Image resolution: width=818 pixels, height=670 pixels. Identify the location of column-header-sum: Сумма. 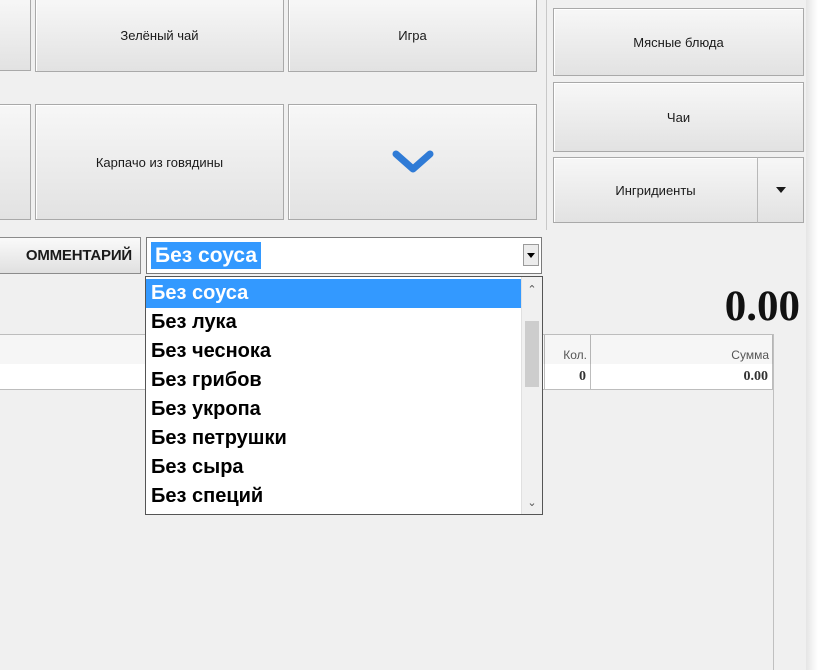
(682, 349).